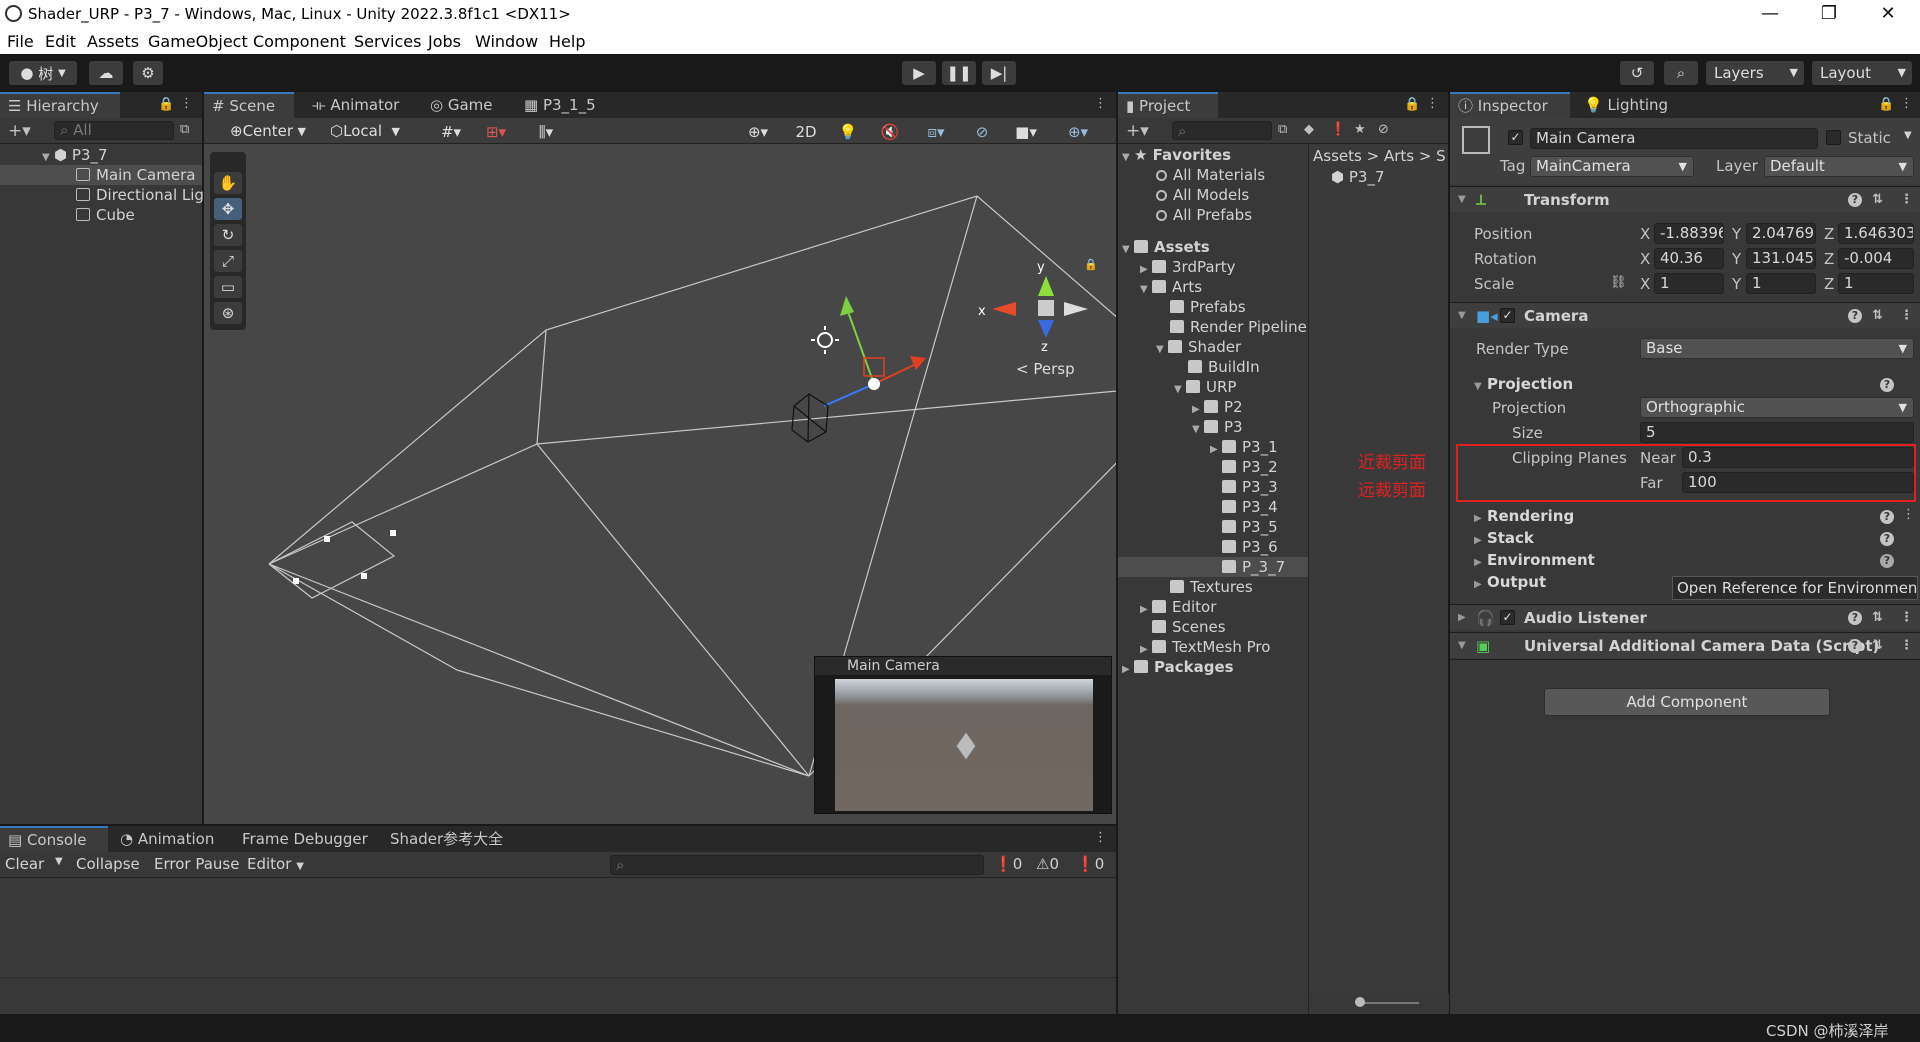  What do you see at coordinates (54, 839) in the screenshot?
I see `tab-console: ▤ Console` at bounding box center [54, 839].